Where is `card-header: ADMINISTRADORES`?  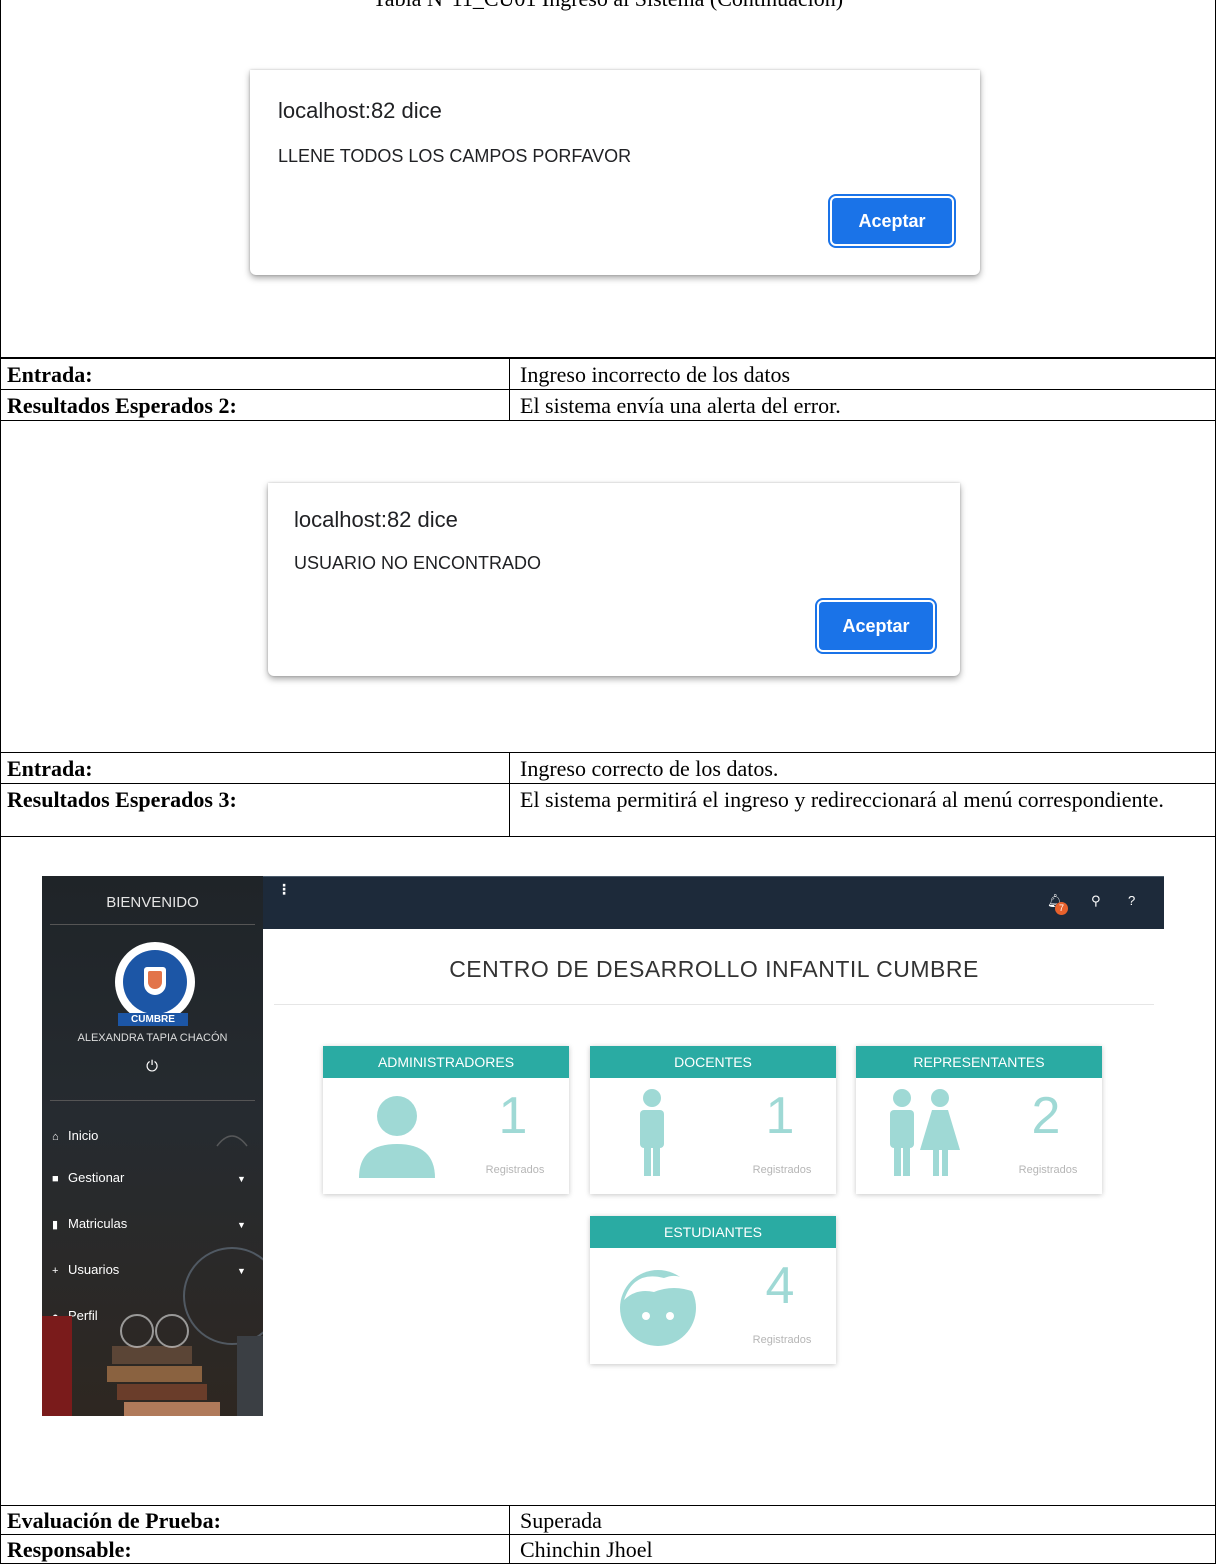 card-header: ADMINISTRADORES is located at coordinates (446, 1062).